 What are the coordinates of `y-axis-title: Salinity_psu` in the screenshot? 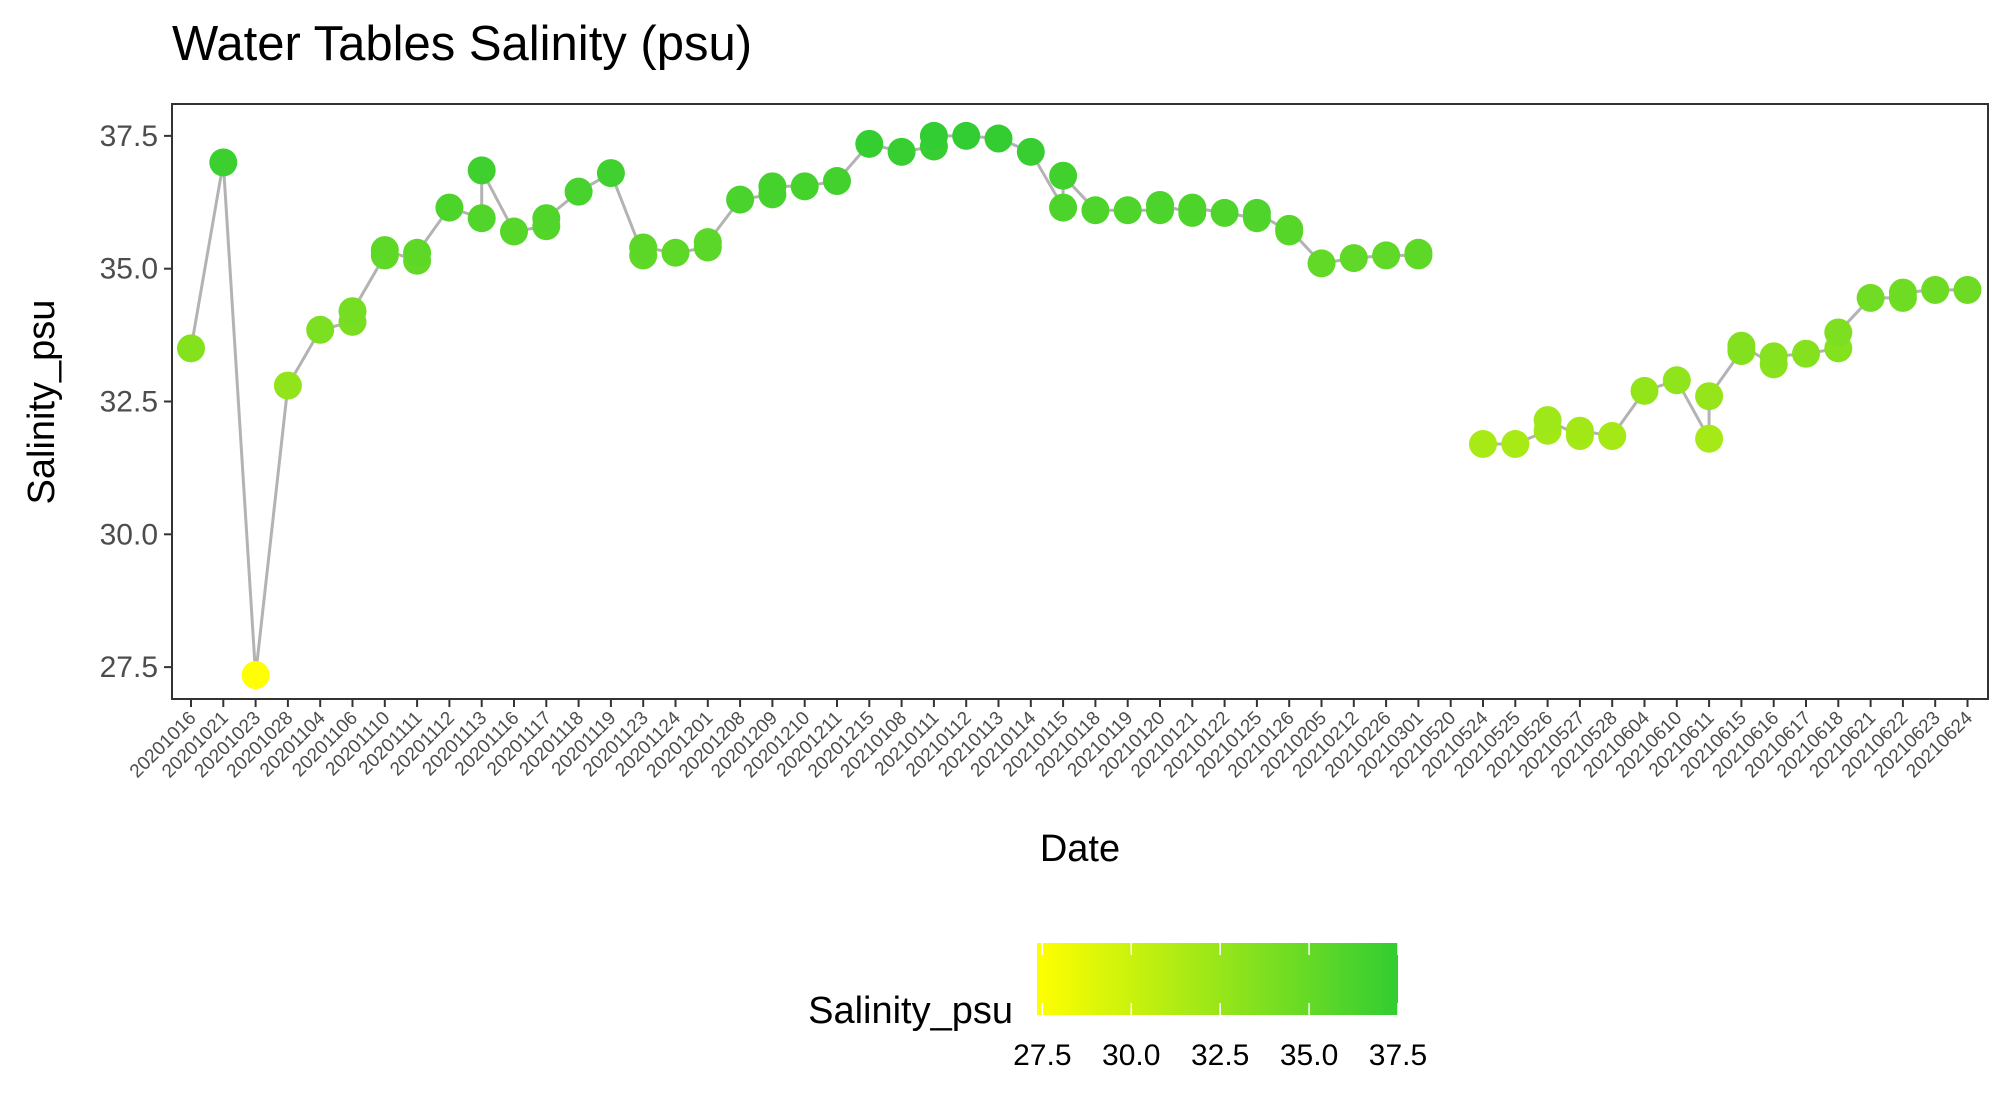 It's located at (42, 402).